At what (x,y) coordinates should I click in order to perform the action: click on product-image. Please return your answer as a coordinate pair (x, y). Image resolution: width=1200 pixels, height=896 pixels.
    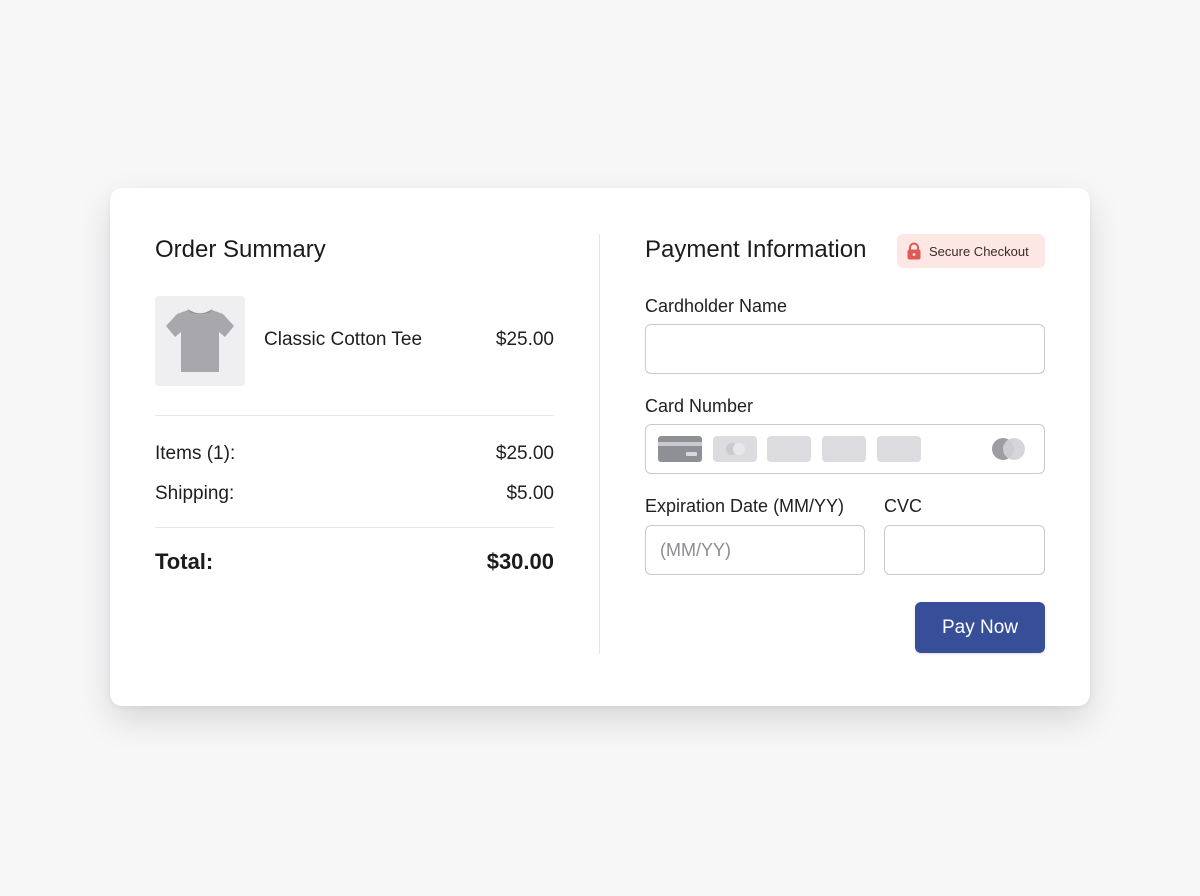
    Looking at the image, I should click on (200, 341).